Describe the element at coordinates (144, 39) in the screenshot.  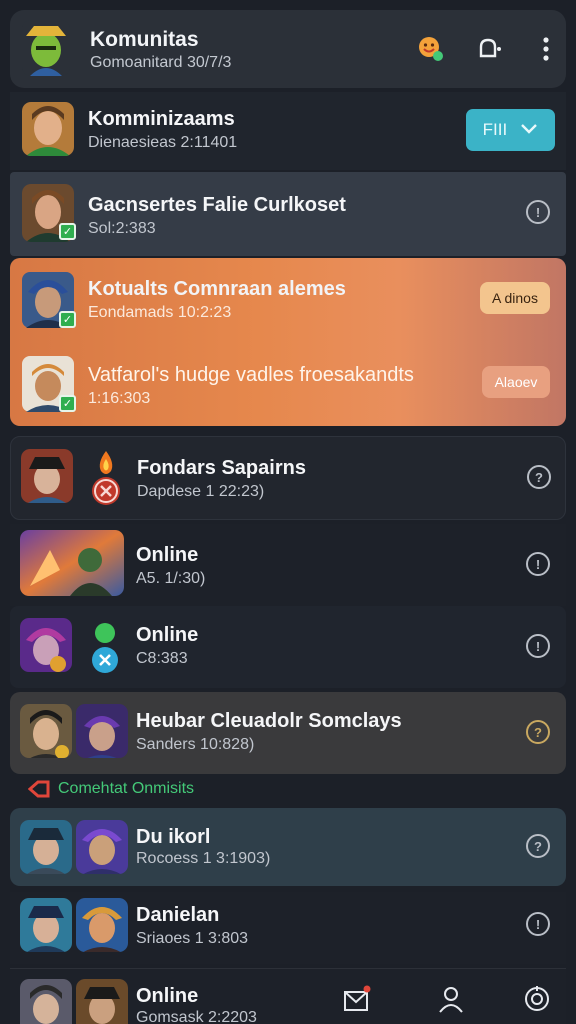
I see `page-title: Komunitas` at that location.